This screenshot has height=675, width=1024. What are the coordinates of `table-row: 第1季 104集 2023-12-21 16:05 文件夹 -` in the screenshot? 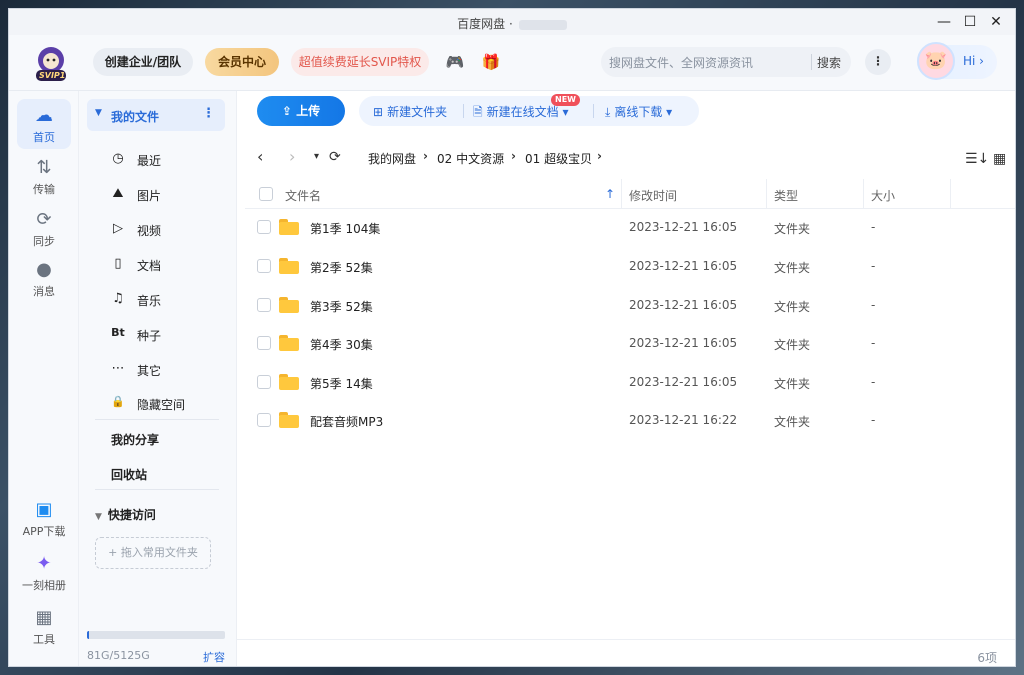 It's located at (630, 227).